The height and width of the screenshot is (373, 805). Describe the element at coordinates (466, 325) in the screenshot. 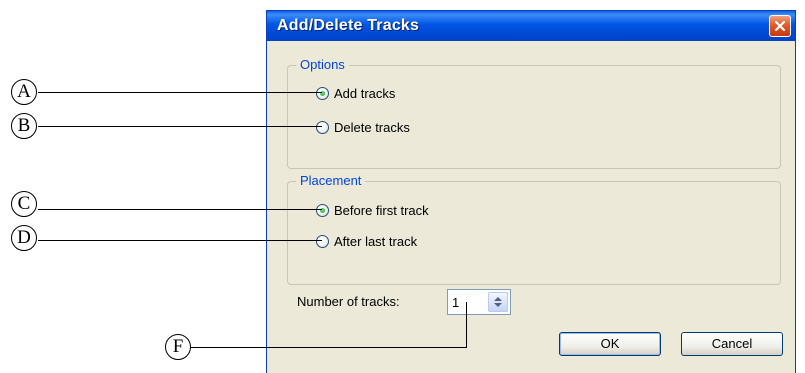

I see `callout-vline-f` at that location.